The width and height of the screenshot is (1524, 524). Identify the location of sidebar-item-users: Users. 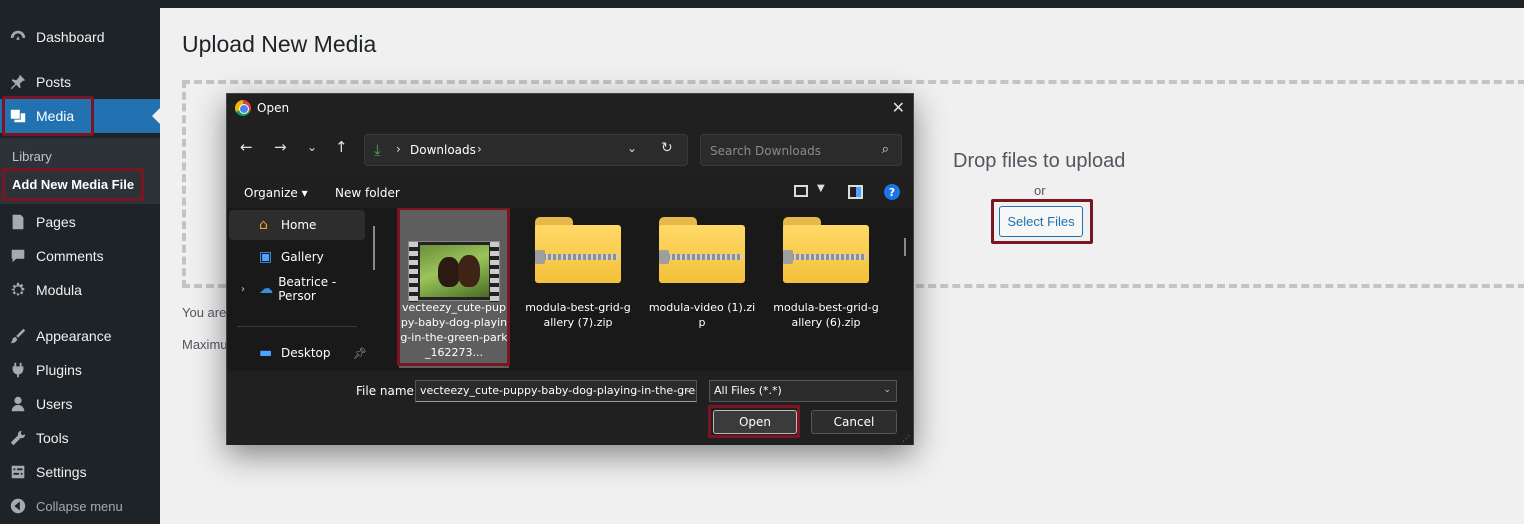
(80, 404).